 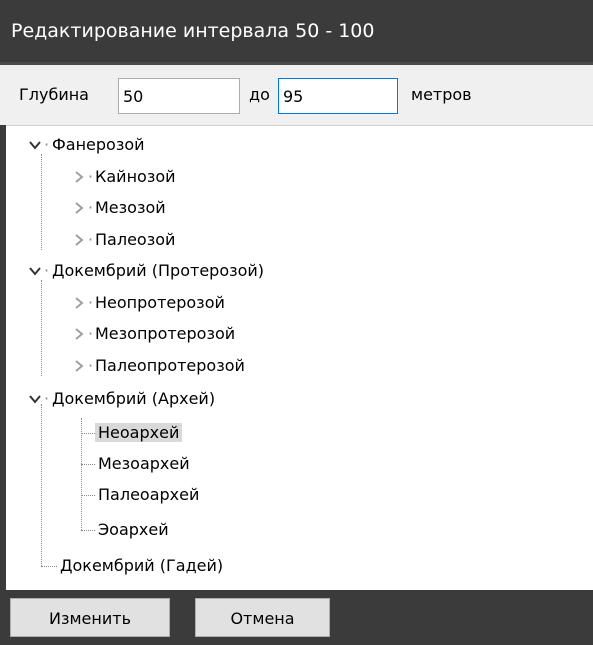 What do you see at coordinates (296, 31) in the screenshot?
I see `dialog-title: Редактирование интервала 50 - 100` at bounding box center [296, 31].